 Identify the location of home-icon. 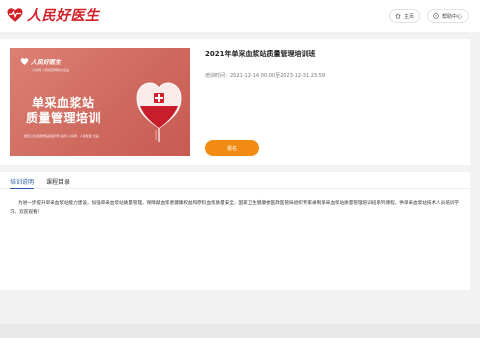
(398, 16).